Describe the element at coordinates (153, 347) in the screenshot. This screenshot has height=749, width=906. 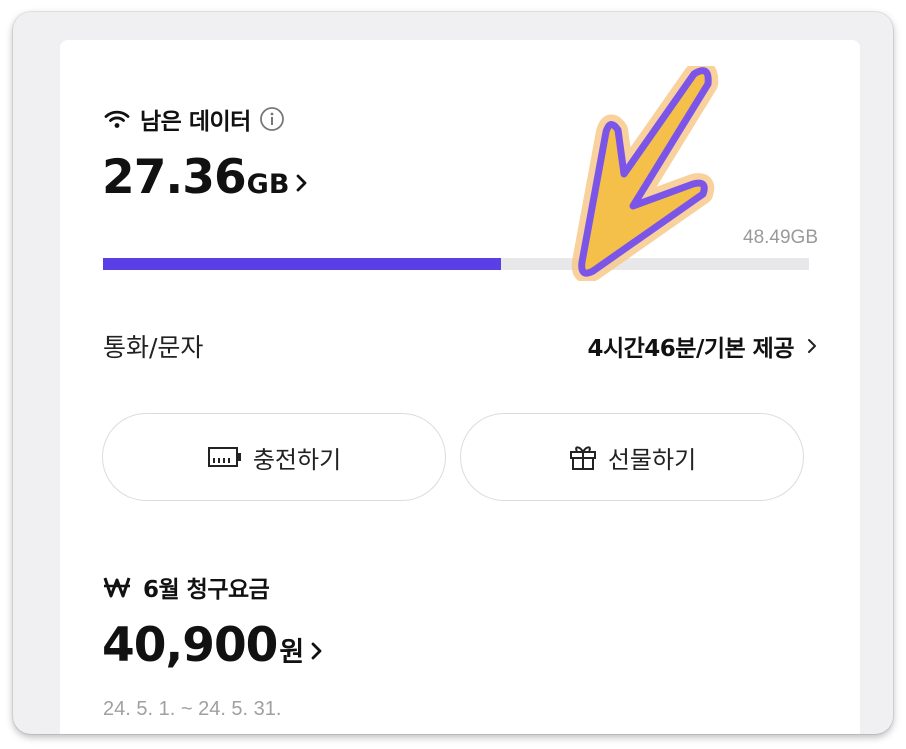
I see `call-text-label: 통화/문자` at that location.